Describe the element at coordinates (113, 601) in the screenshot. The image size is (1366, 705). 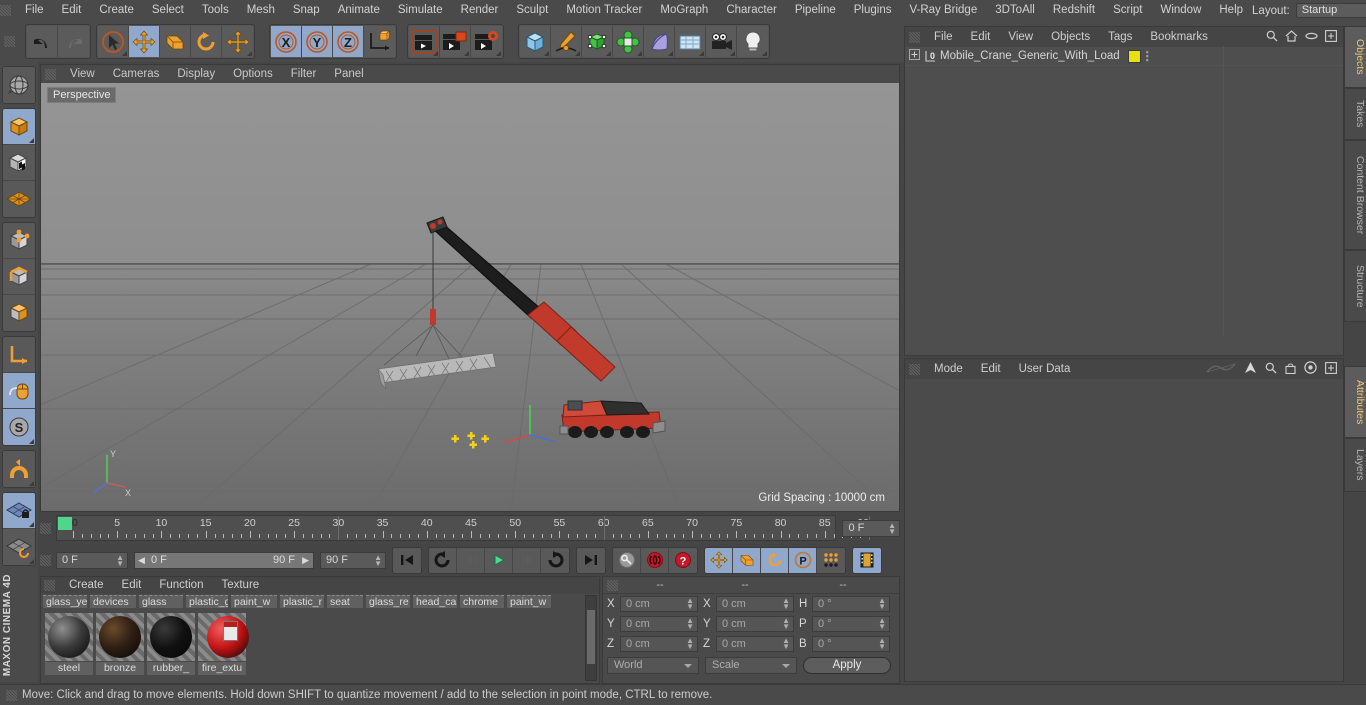
I see `material-name-tab: devices` at that location.